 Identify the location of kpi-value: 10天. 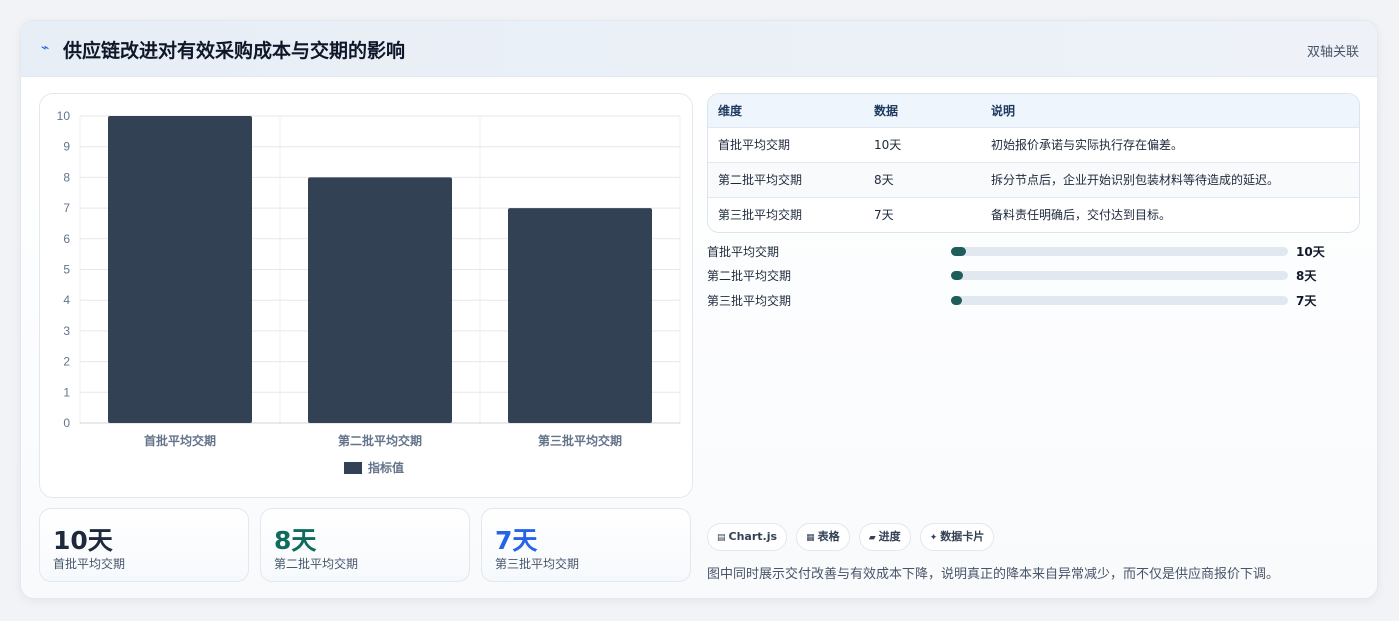
(83, 540).